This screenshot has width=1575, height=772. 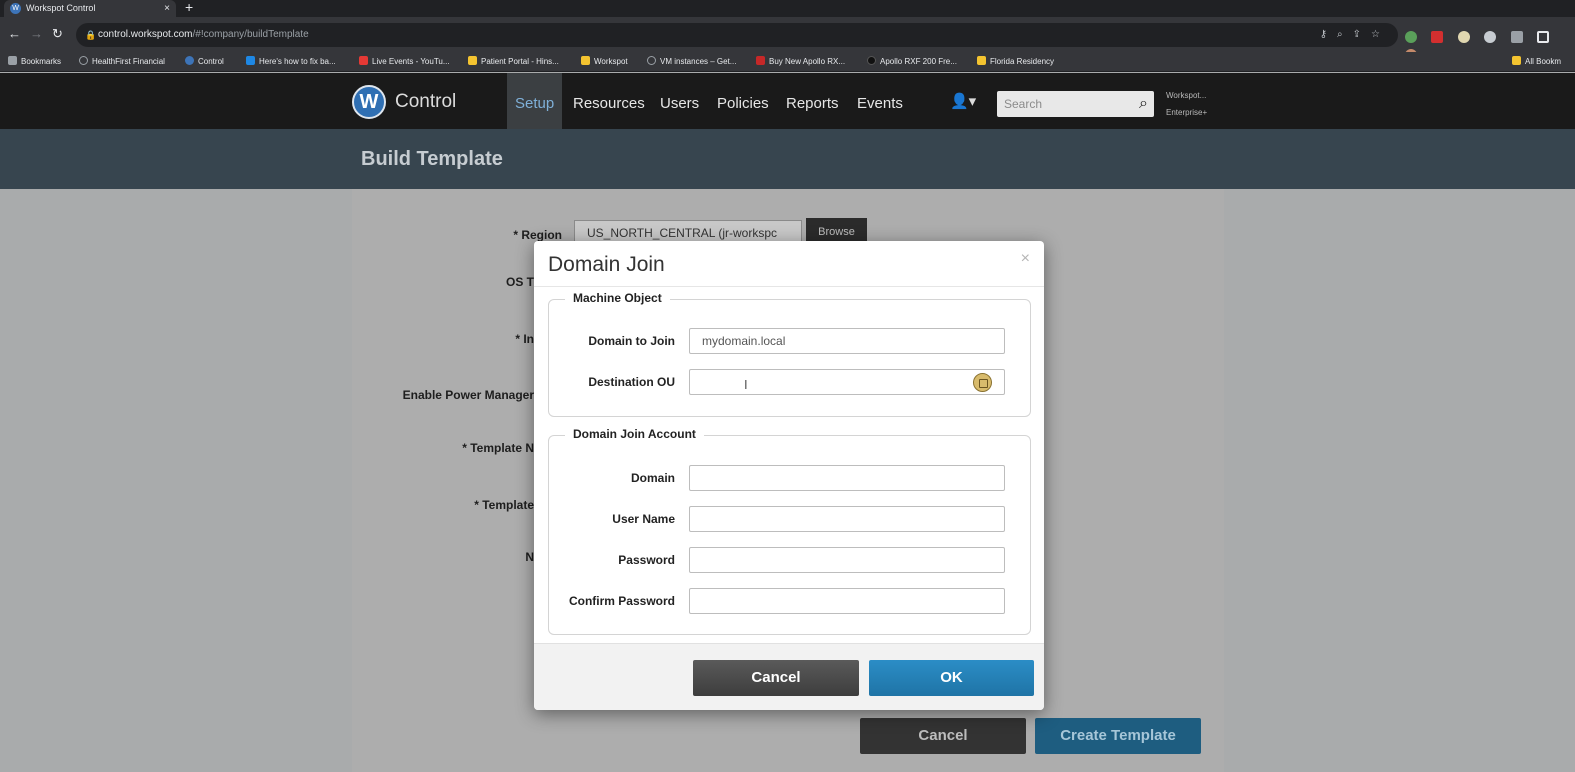 What do you see at coordinates (746, 384) in the screenshot?
I see `text-cursor-icon: I` at bounding box center [746, 384].